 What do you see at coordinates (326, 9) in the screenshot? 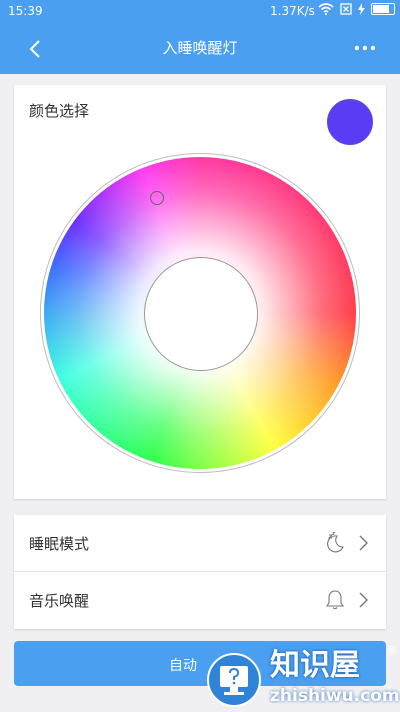
I see `wifi-icon` at bounding box center [326, 9].